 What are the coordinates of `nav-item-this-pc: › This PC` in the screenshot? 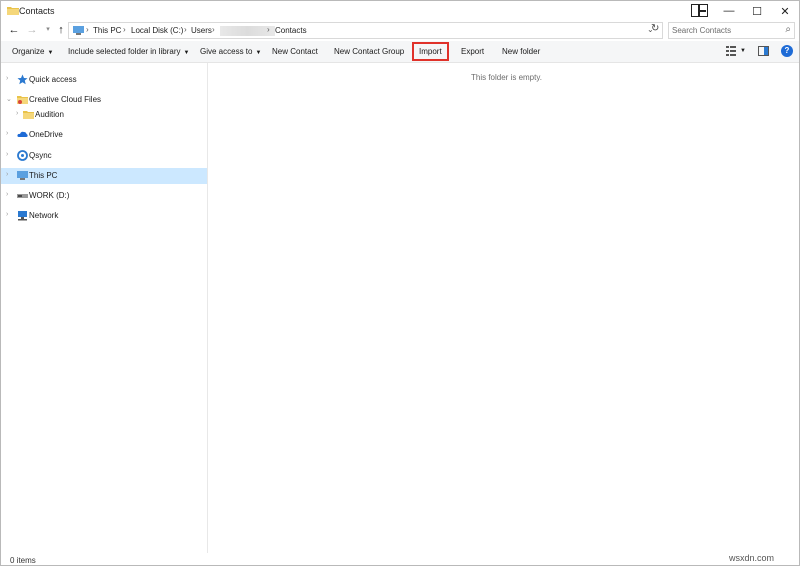 It's located at (104, 176).